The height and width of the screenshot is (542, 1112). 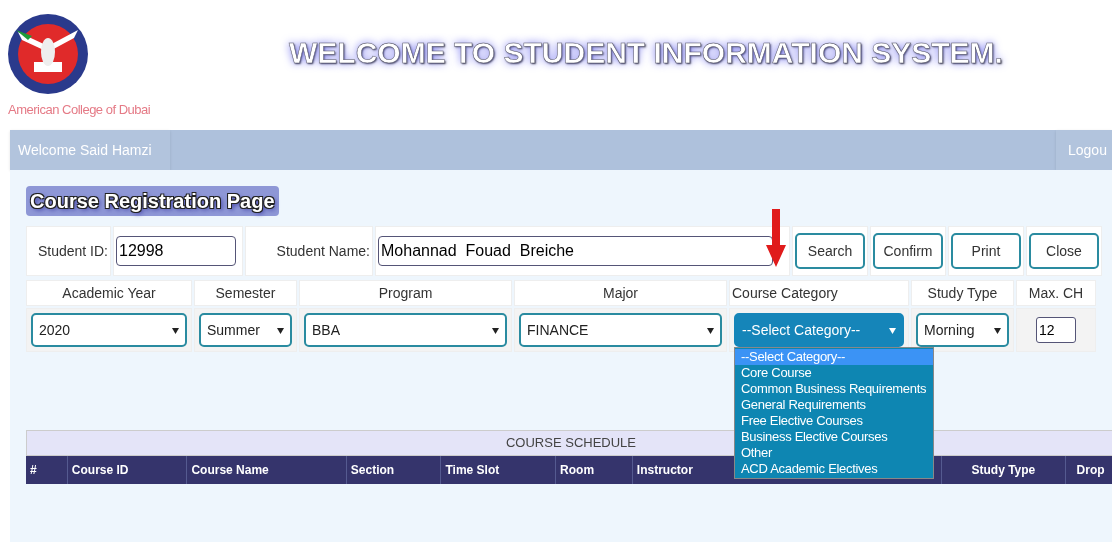 I want to click on dropdown-option: Business Elective Courses, so click(x=834, y=437).